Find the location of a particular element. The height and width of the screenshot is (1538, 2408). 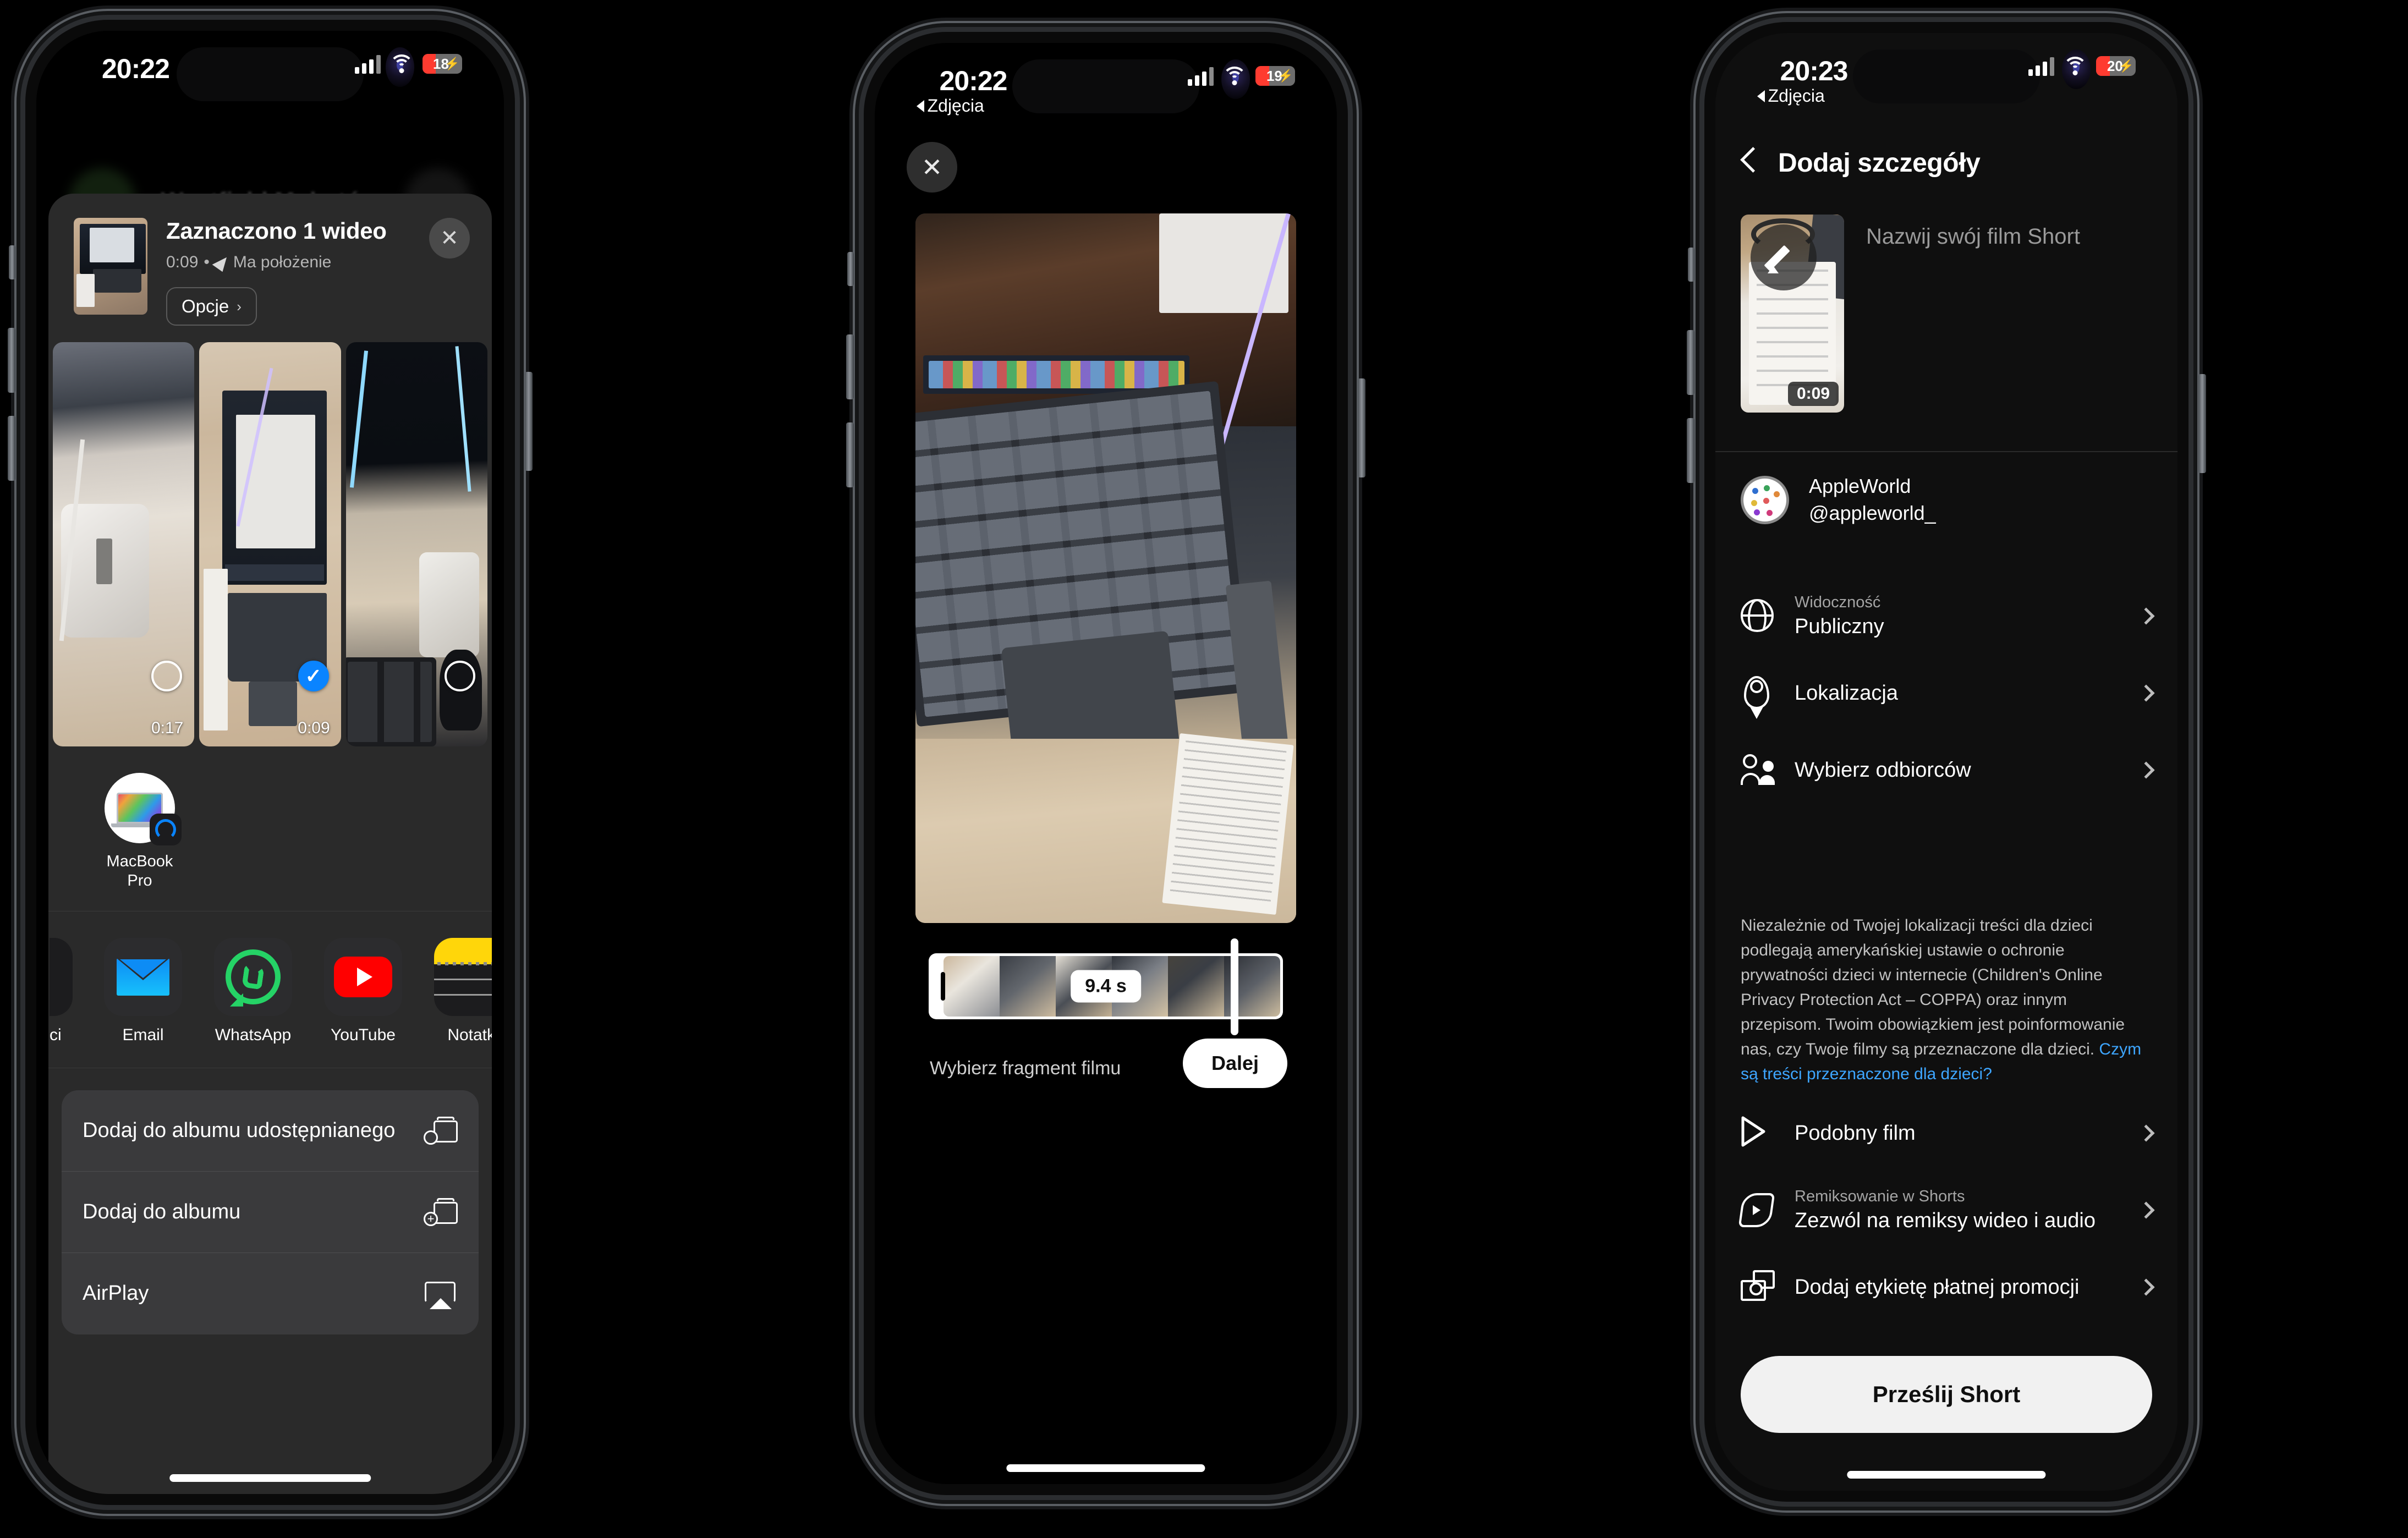

photo-cell is located at coordinates (416, 544).